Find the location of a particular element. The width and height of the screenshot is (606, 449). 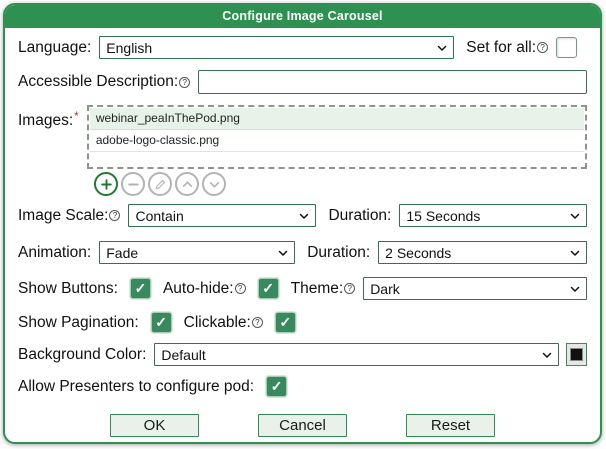

footer-buttons: OK Cancel Reset is located at coordinates (302, 425).